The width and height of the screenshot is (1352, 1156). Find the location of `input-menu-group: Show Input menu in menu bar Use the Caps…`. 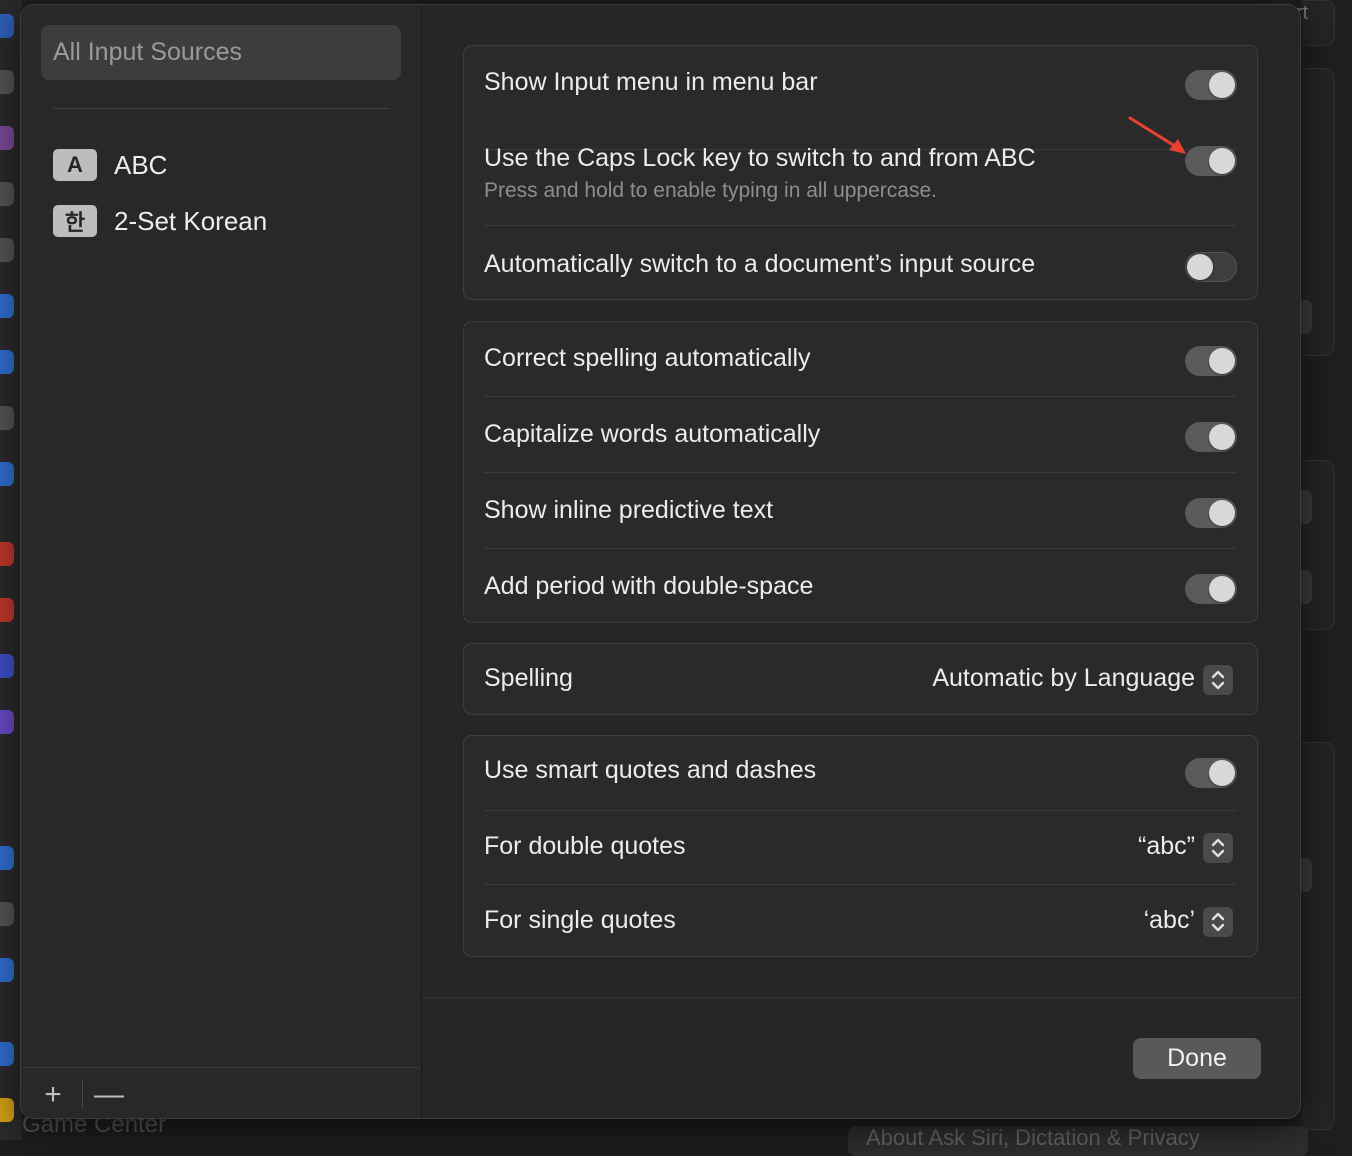

input-menu-group: Show Input menu in menu bar Use the Caps… is located at coordinates (860, 172).